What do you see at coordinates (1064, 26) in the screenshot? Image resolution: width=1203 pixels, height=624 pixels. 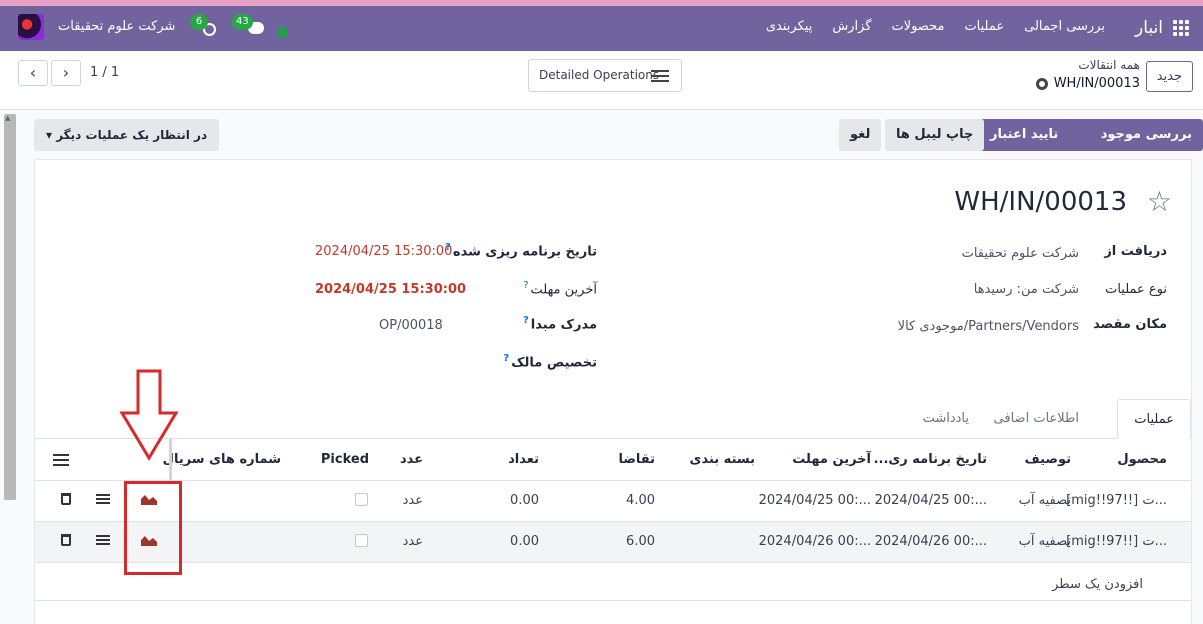 I see `menu-item-overview: بررسی اجمالی` at bounding box center [1064, 26].